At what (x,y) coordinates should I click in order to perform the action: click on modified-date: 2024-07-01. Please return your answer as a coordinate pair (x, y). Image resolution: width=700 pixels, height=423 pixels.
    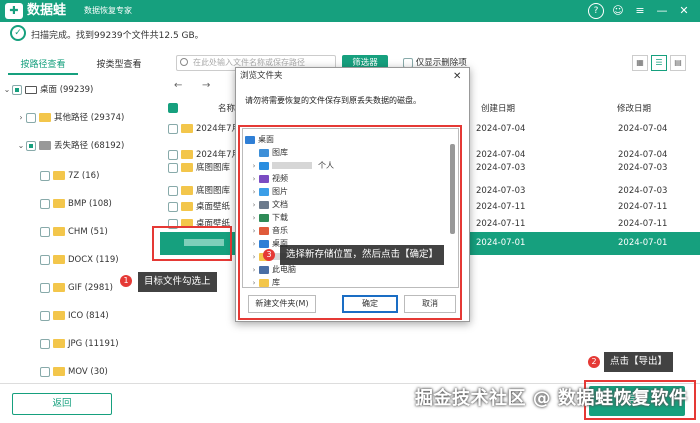
    Looking at the image, I should click on (643, 243).